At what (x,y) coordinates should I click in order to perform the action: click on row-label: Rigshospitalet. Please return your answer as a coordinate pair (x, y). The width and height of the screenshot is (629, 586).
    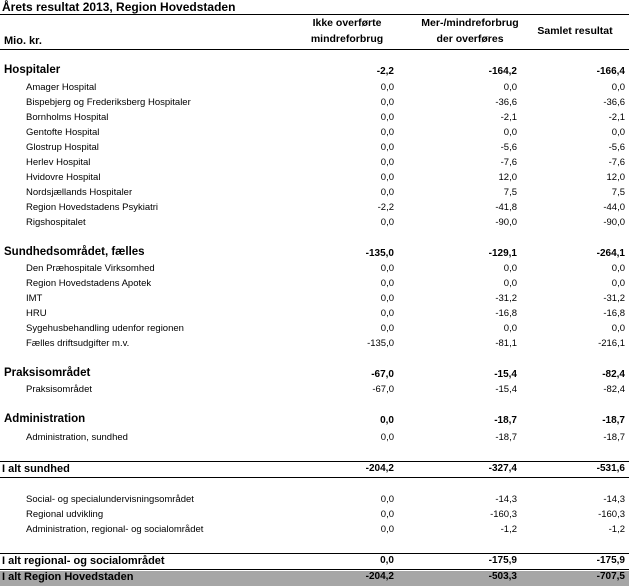
    Looking at the image, I should click on (56, 222).